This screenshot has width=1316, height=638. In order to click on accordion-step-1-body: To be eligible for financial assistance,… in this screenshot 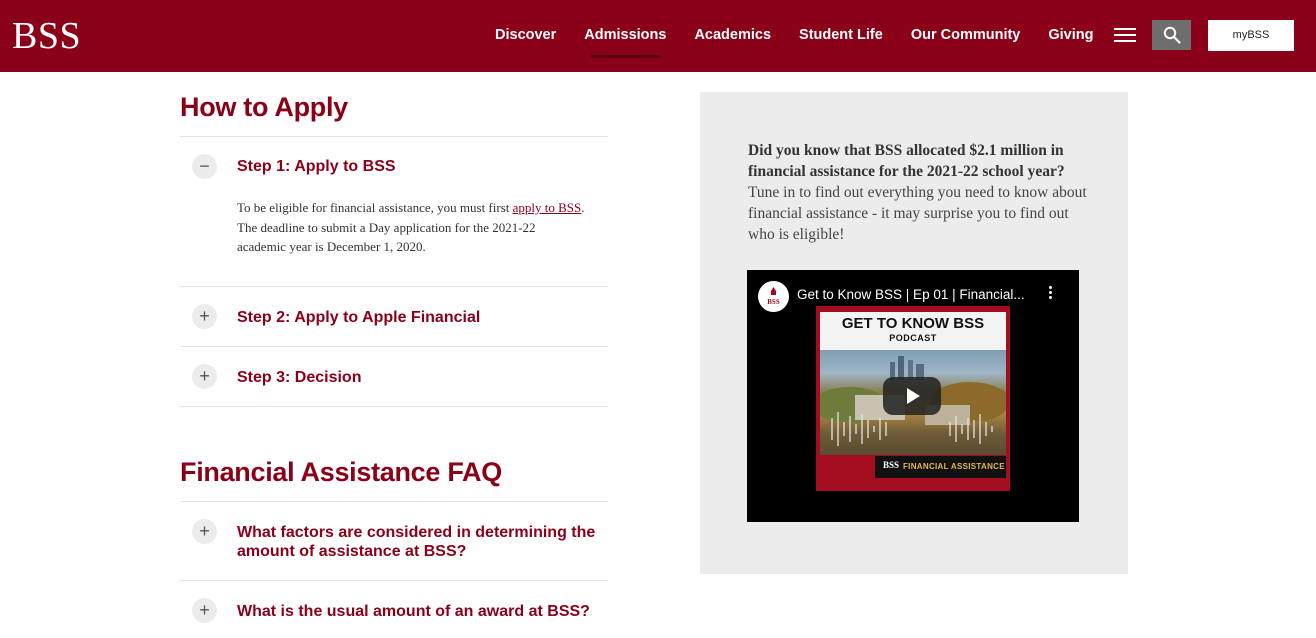, I will do `click(412, 227)`.